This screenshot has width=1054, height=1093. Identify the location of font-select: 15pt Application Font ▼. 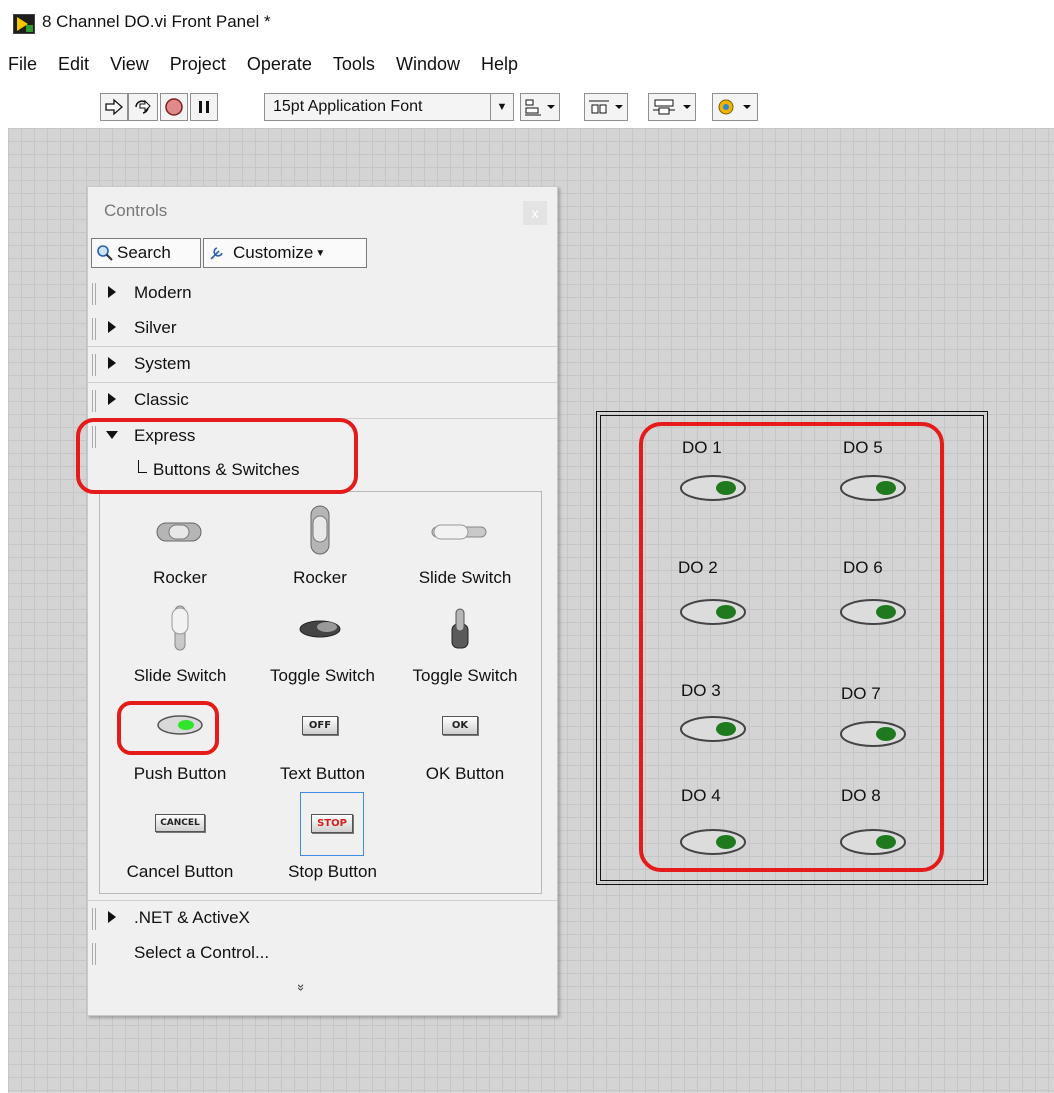
(389, 107).